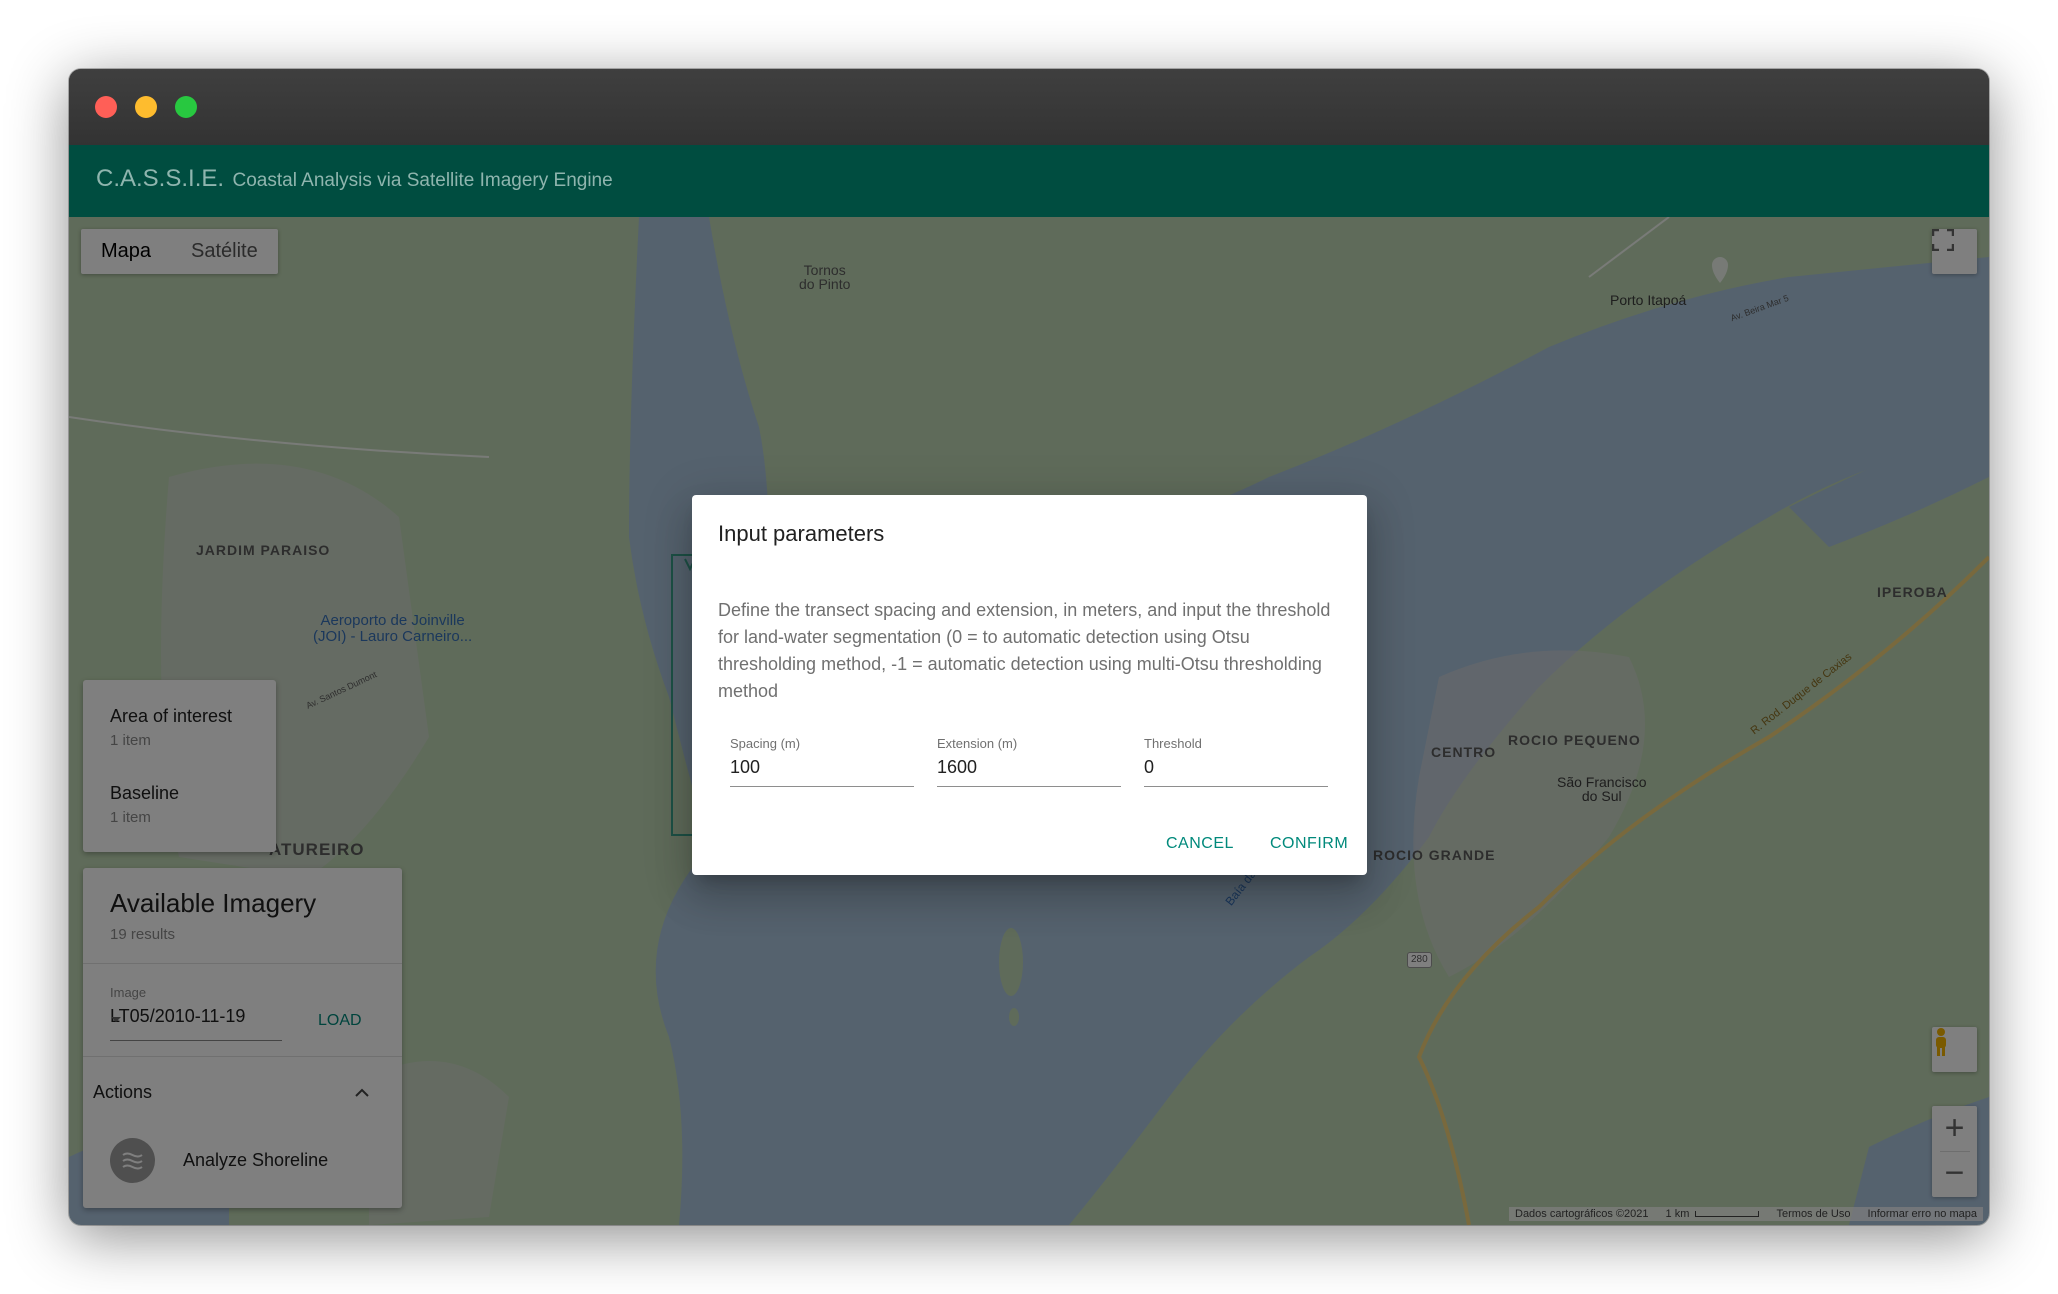 The image size is (2058, 1294). I want to click on spacing-input: 100, so click(822, 772).